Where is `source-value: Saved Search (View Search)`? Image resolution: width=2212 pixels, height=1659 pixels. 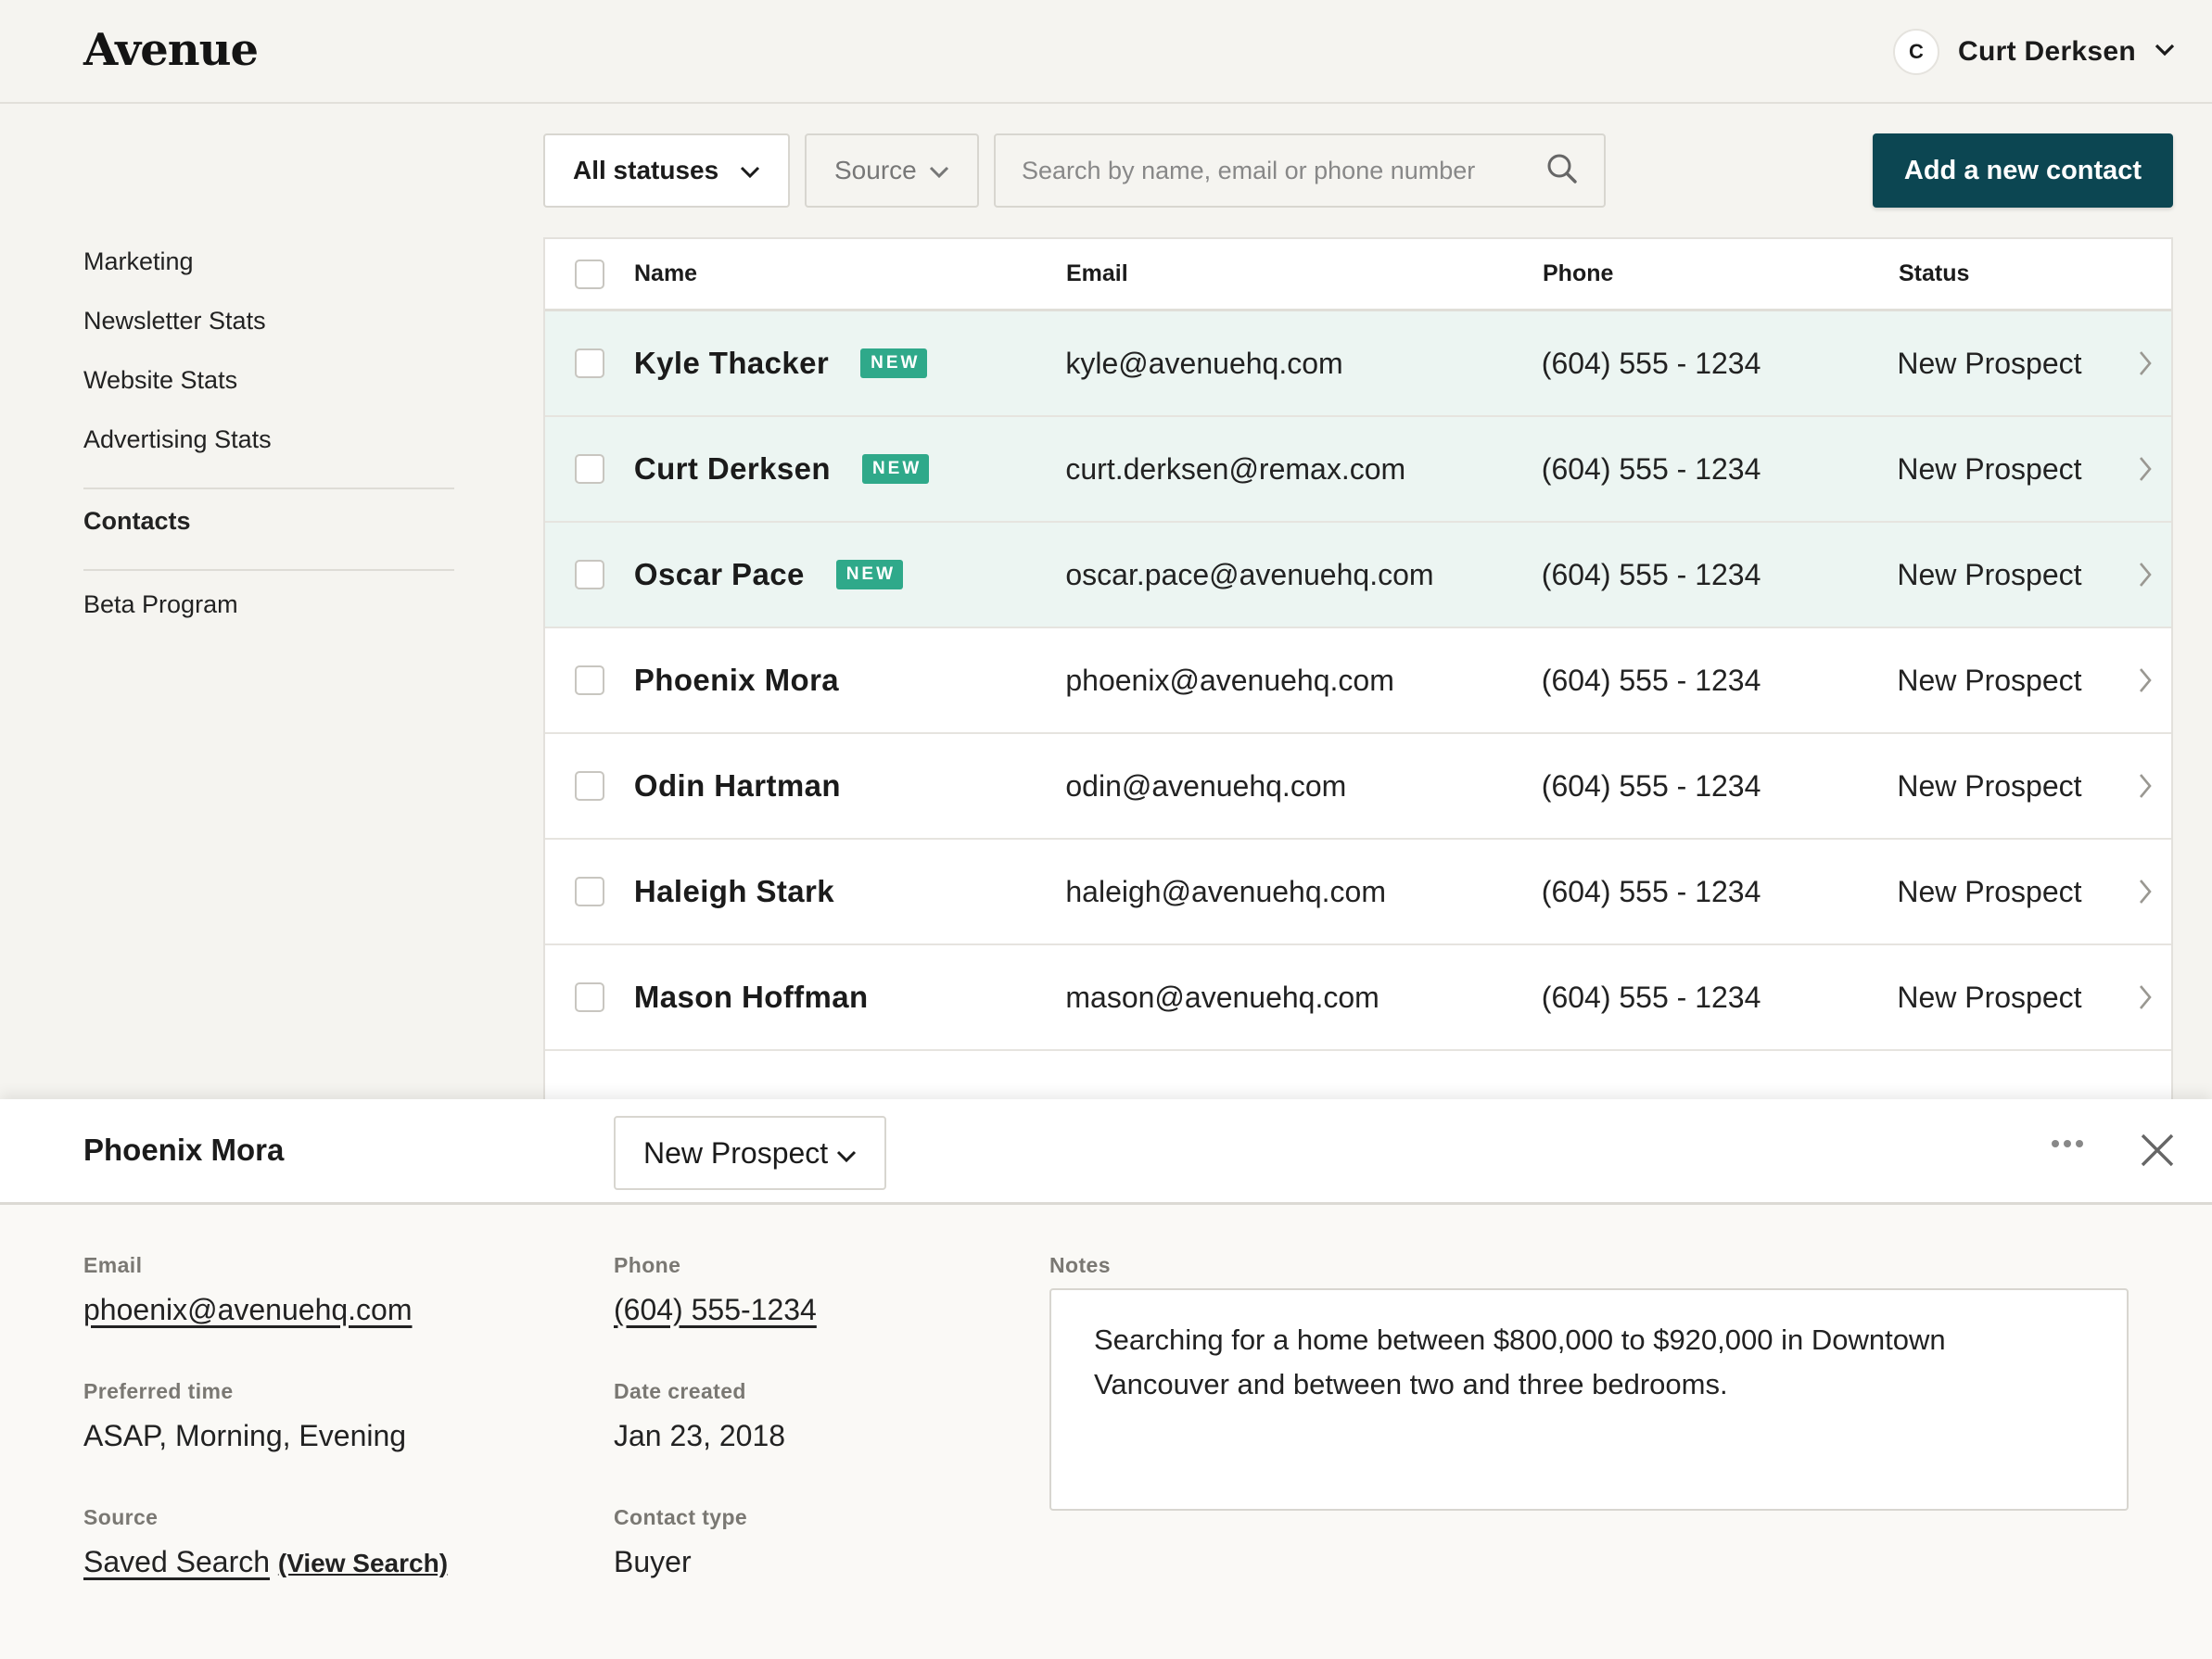 source-value: Saved Search (View Search) is located at coordinates (265, 1562).